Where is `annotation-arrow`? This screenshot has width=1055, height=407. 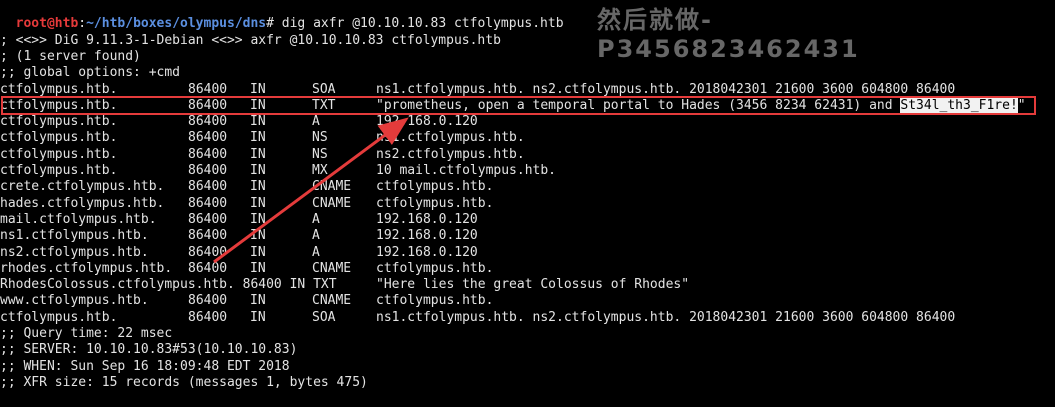 annotation-arrow is located at coordinates (311, 190).